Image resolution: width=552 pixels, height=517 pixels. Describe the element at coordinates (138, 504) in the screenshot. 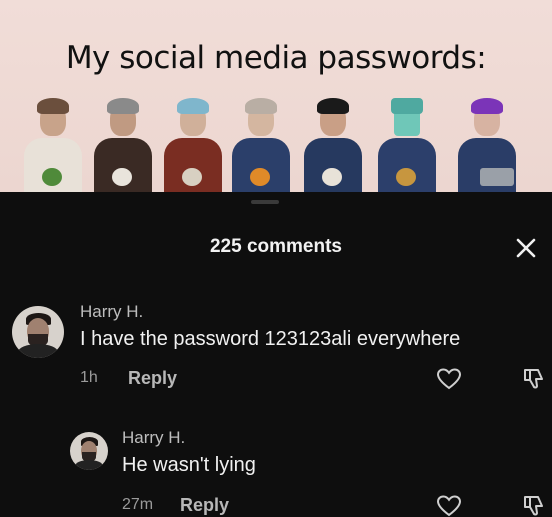

I see `comment-time: 27m` at that location.